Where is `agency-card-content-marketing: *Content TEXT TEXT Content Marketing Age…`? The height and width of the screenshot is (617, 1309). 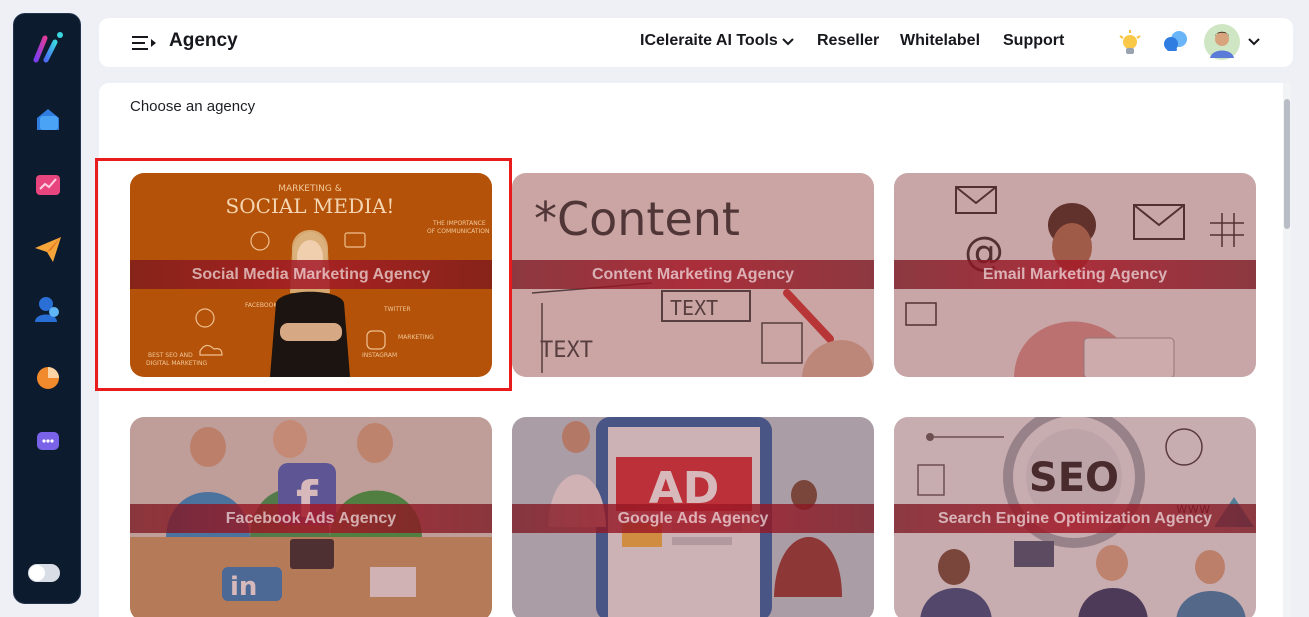
agency-card-content-marketing: *Content TEXT TEXT Content Marketing Age… is located at coordinates (693, 275).